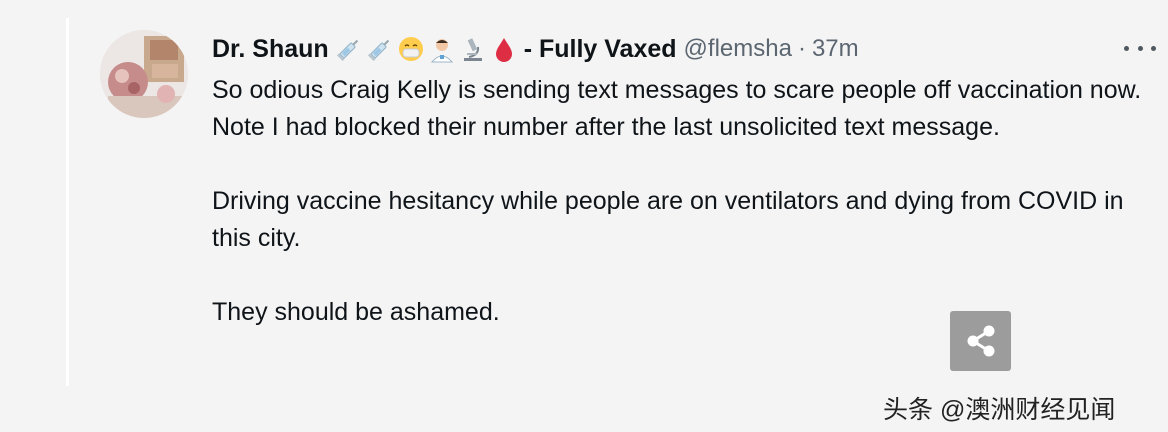 This screenshot has width=1168, height=432. I want to click on share-button, so click(980, 341).